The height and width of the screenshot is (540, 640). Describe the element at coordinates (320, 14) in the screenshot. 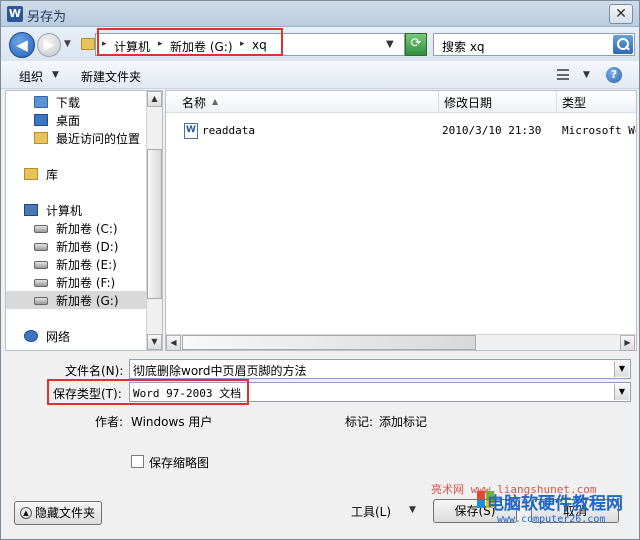

I see `title-bar: W 另存为 ✕` at that location.